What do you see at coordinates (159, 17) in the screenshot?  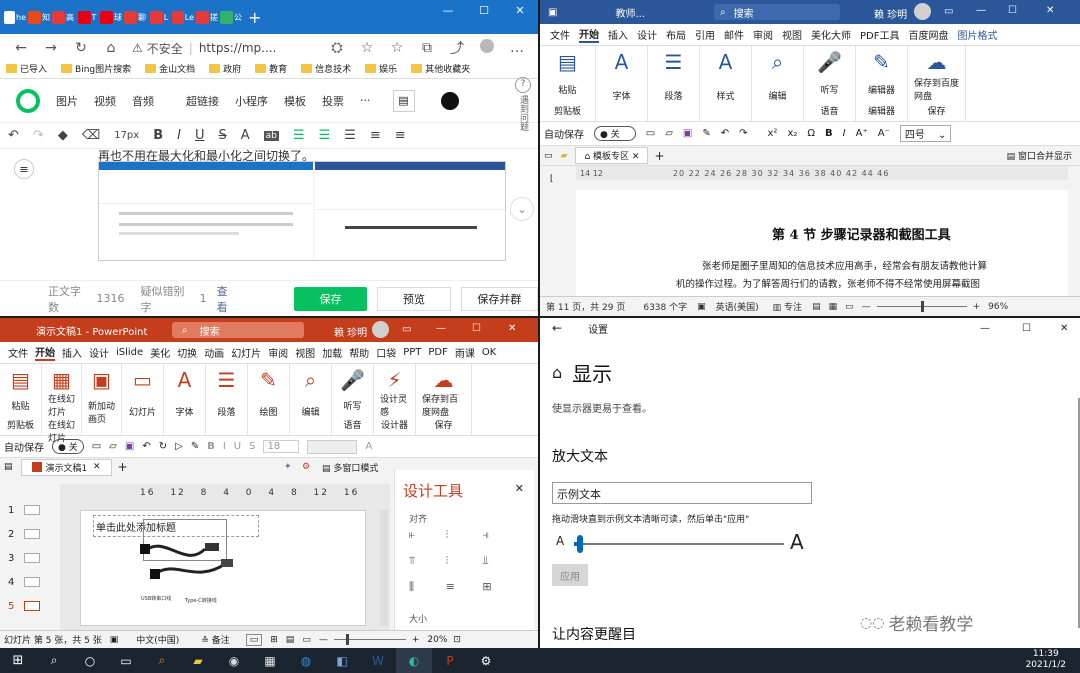 I see `browser-tab: L` at bounding box center [159, 17].